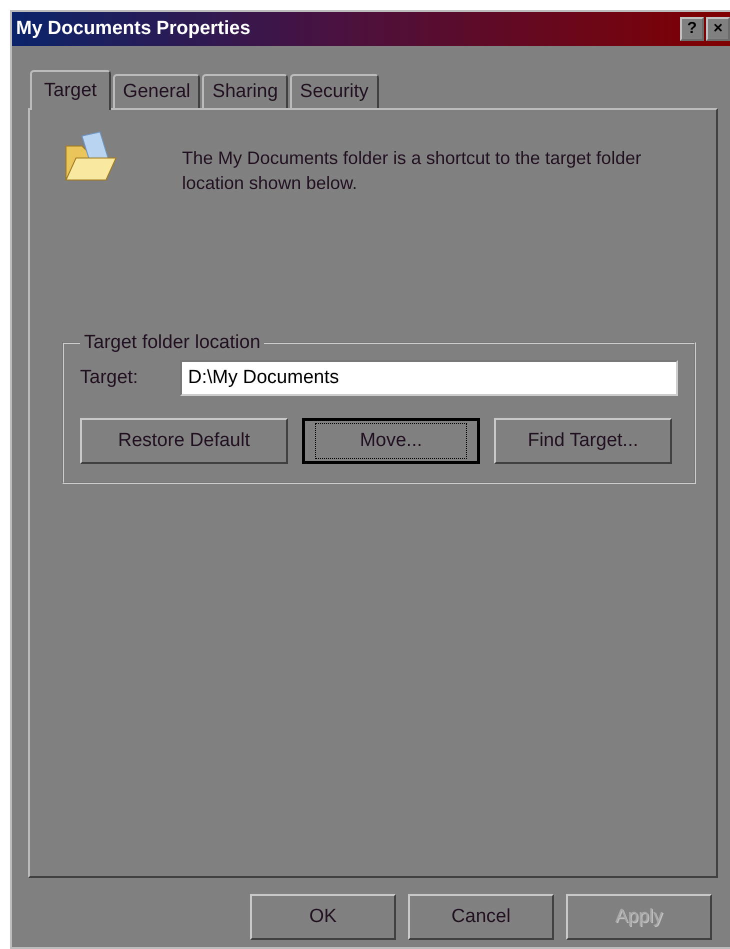 This screenshot has width=730, height=949. Describe the element at coordinates (323, 917) in the screenshot. I see `dialog-button: OK` at that location.